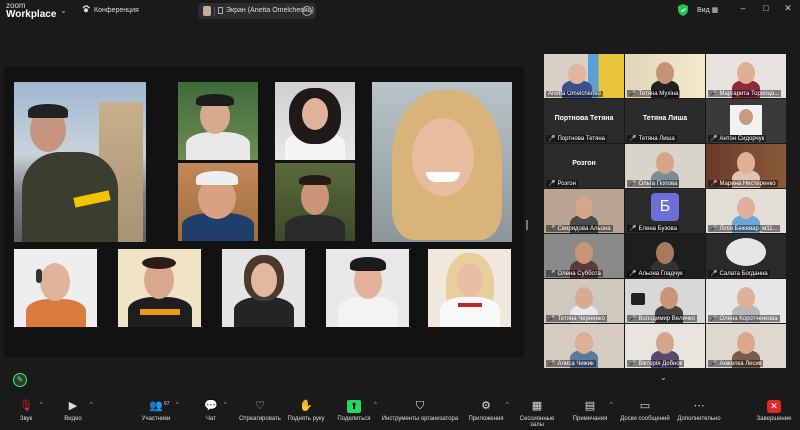  Describe the element at coordinates (656, 363) in the screenshot. I see `participant-name: 🎤 Вікторія Добнок` at that location.